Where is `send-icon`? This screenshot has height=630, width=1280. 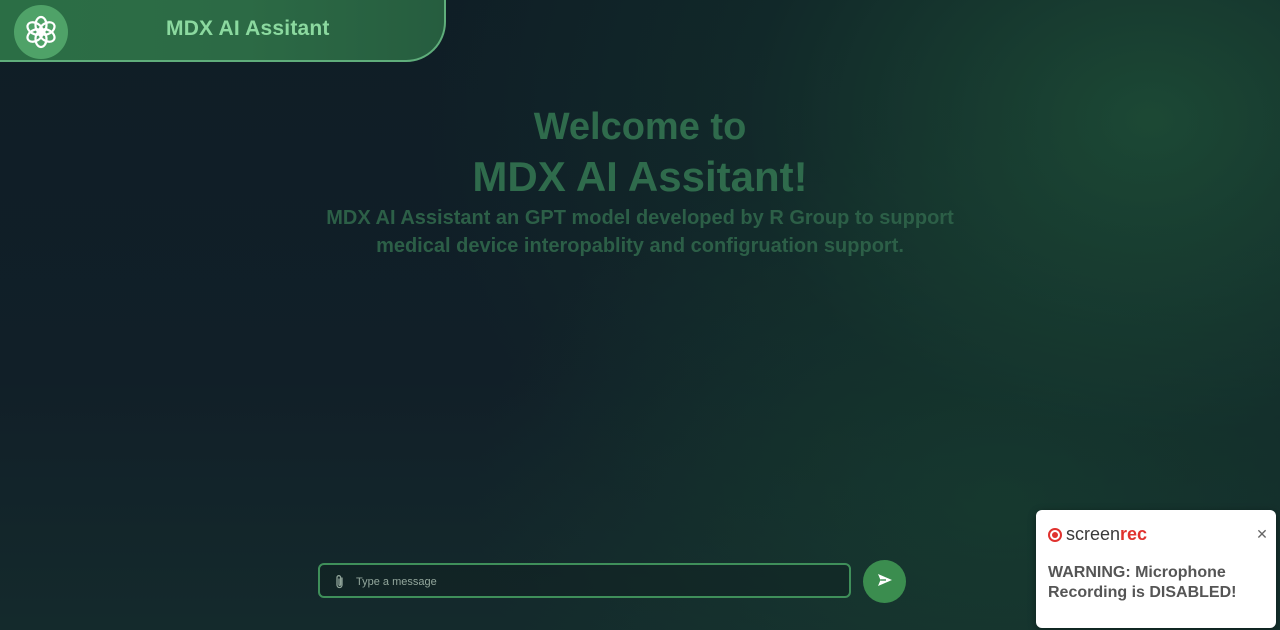 send-icon is located at coordinates (885, 581).